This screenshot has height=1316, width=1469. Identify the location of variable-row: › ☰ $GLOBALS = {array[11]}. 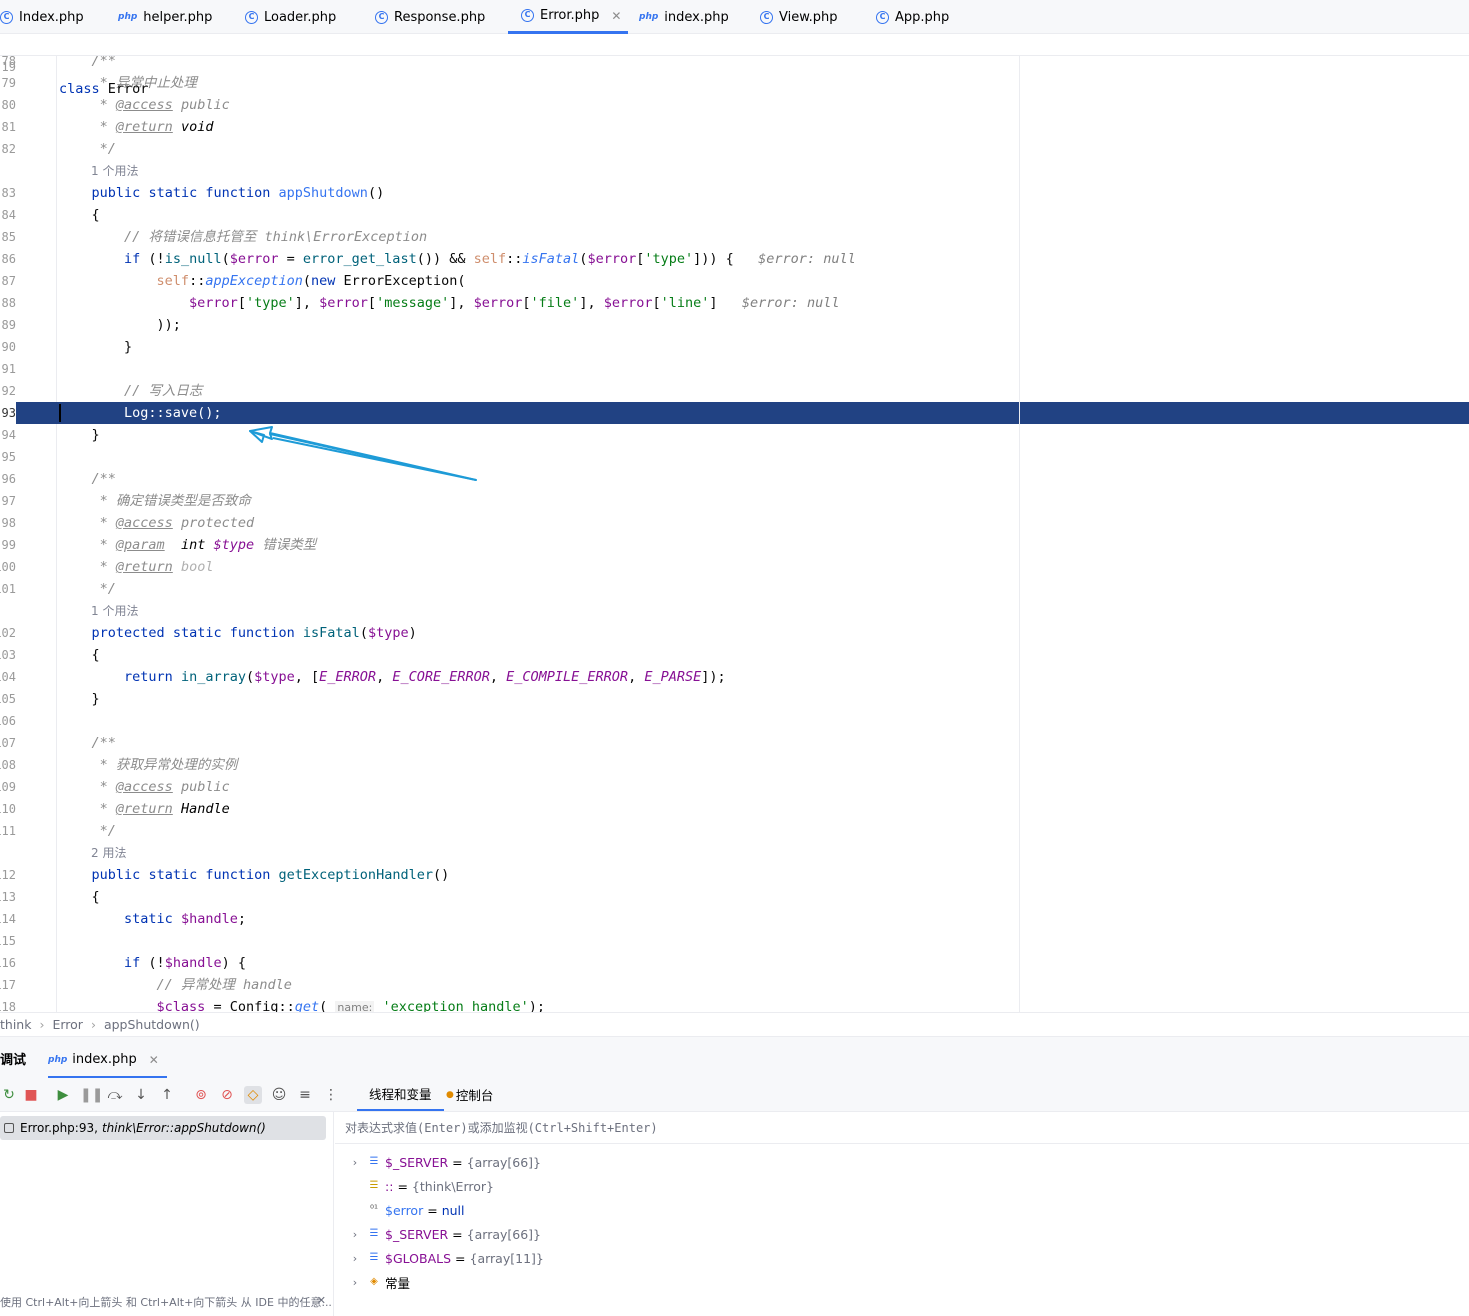
(439, 1258).